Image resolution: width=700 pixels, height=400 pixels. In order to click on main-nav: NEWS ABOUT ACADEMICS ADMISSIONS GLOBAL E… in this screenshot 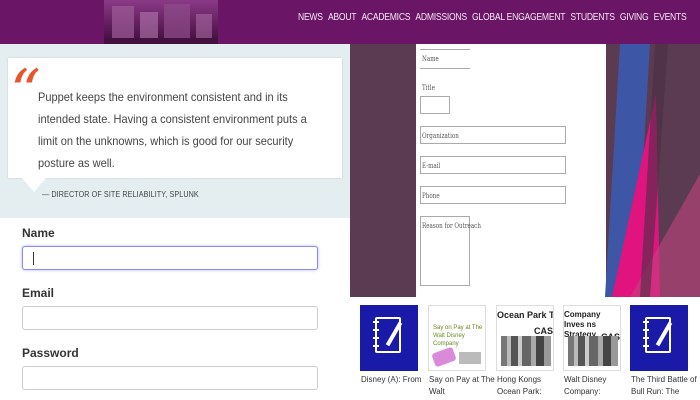, I will do `click(492, 17)`.